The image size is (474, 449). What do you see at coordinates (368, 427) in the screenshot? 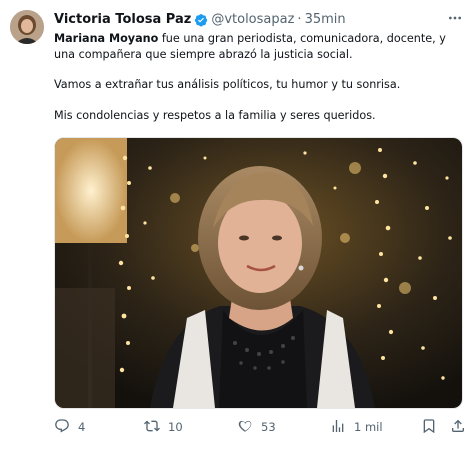
I see `views-count: 1 mil` at bounding box center [368, 427].